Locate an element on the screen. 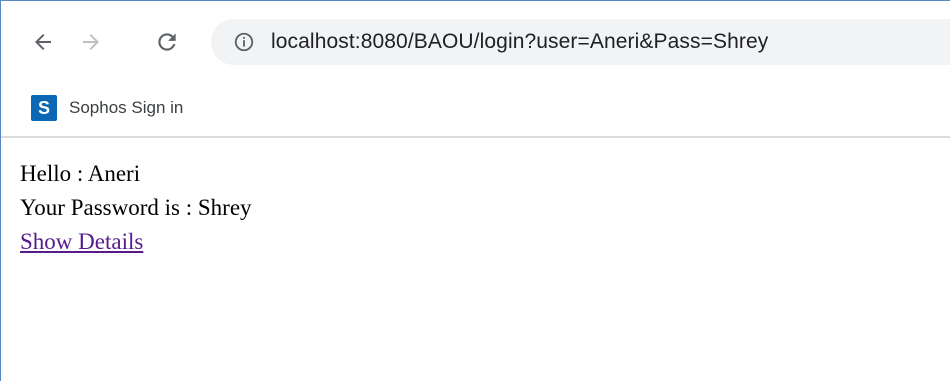  info-icon is located at coordinates (244, 42).